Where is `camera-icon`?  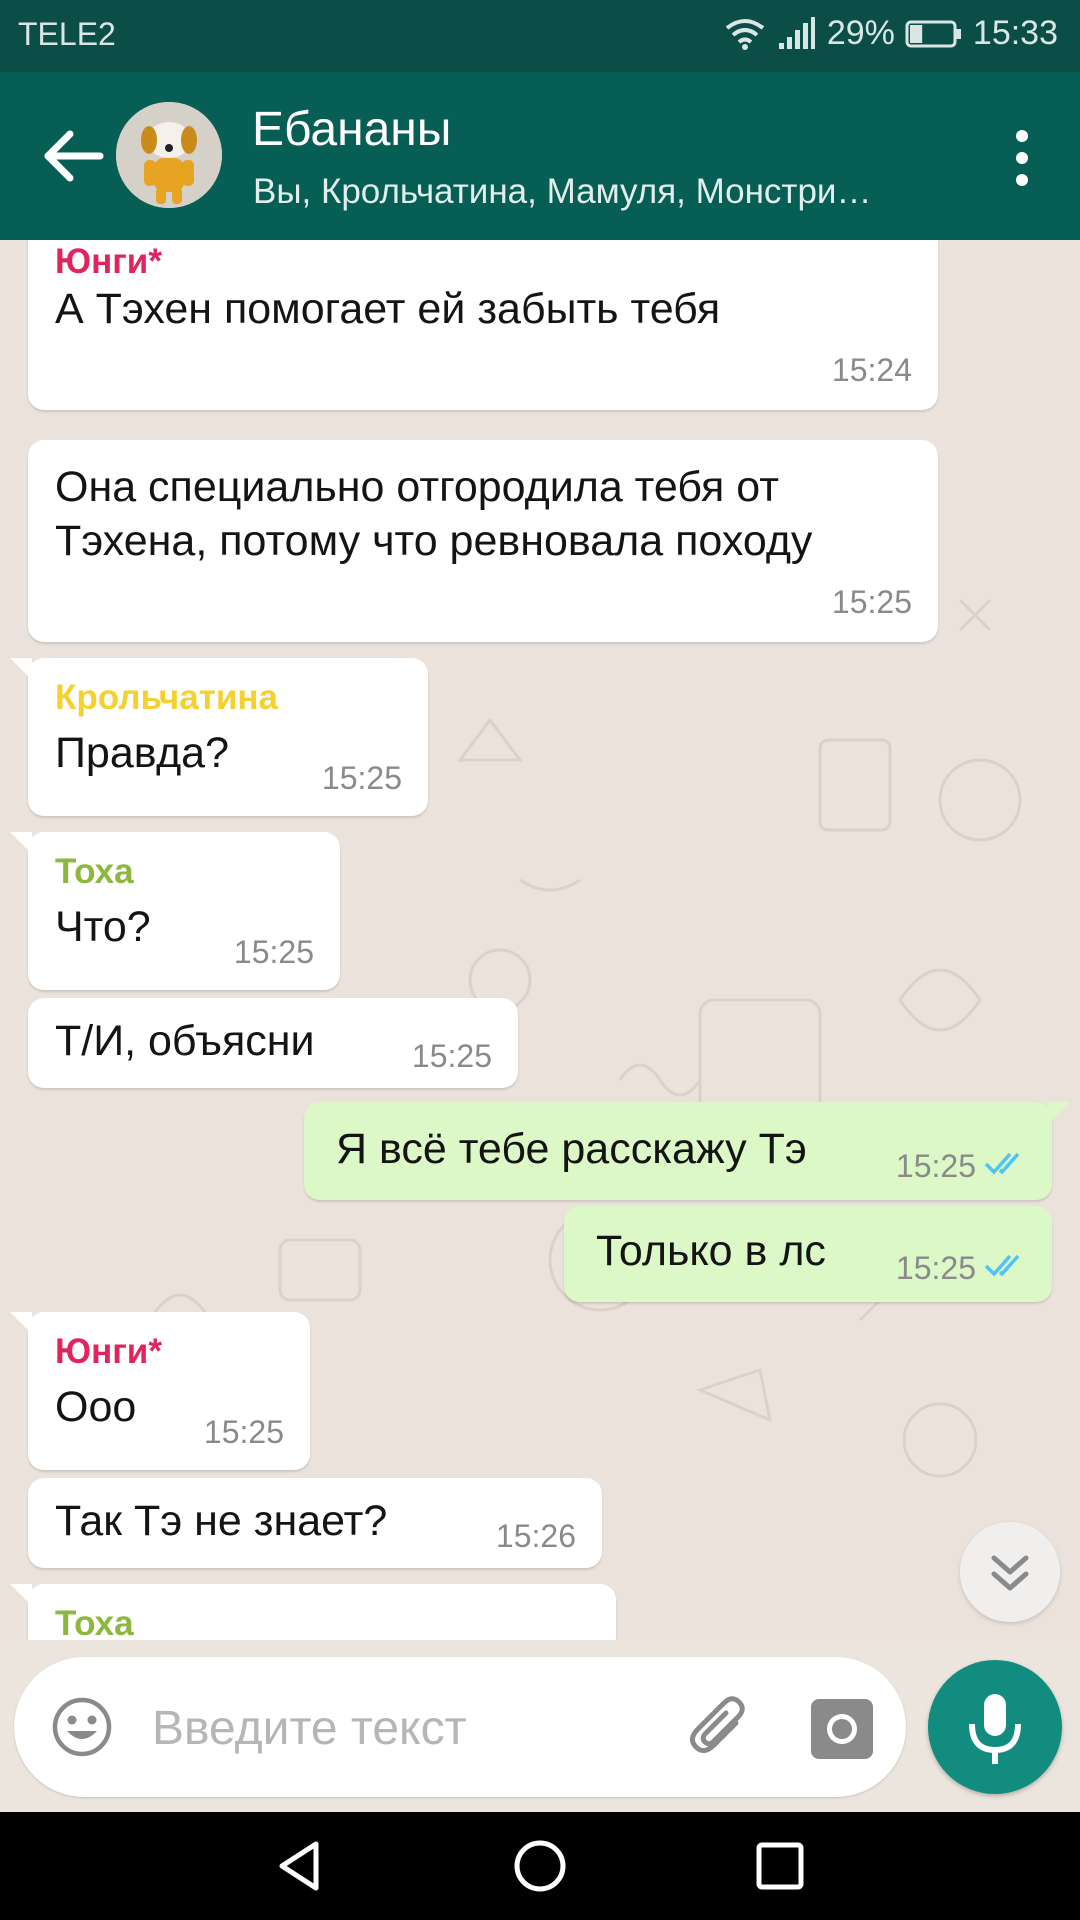 camera-icon is located at coordinates (842, 1728).